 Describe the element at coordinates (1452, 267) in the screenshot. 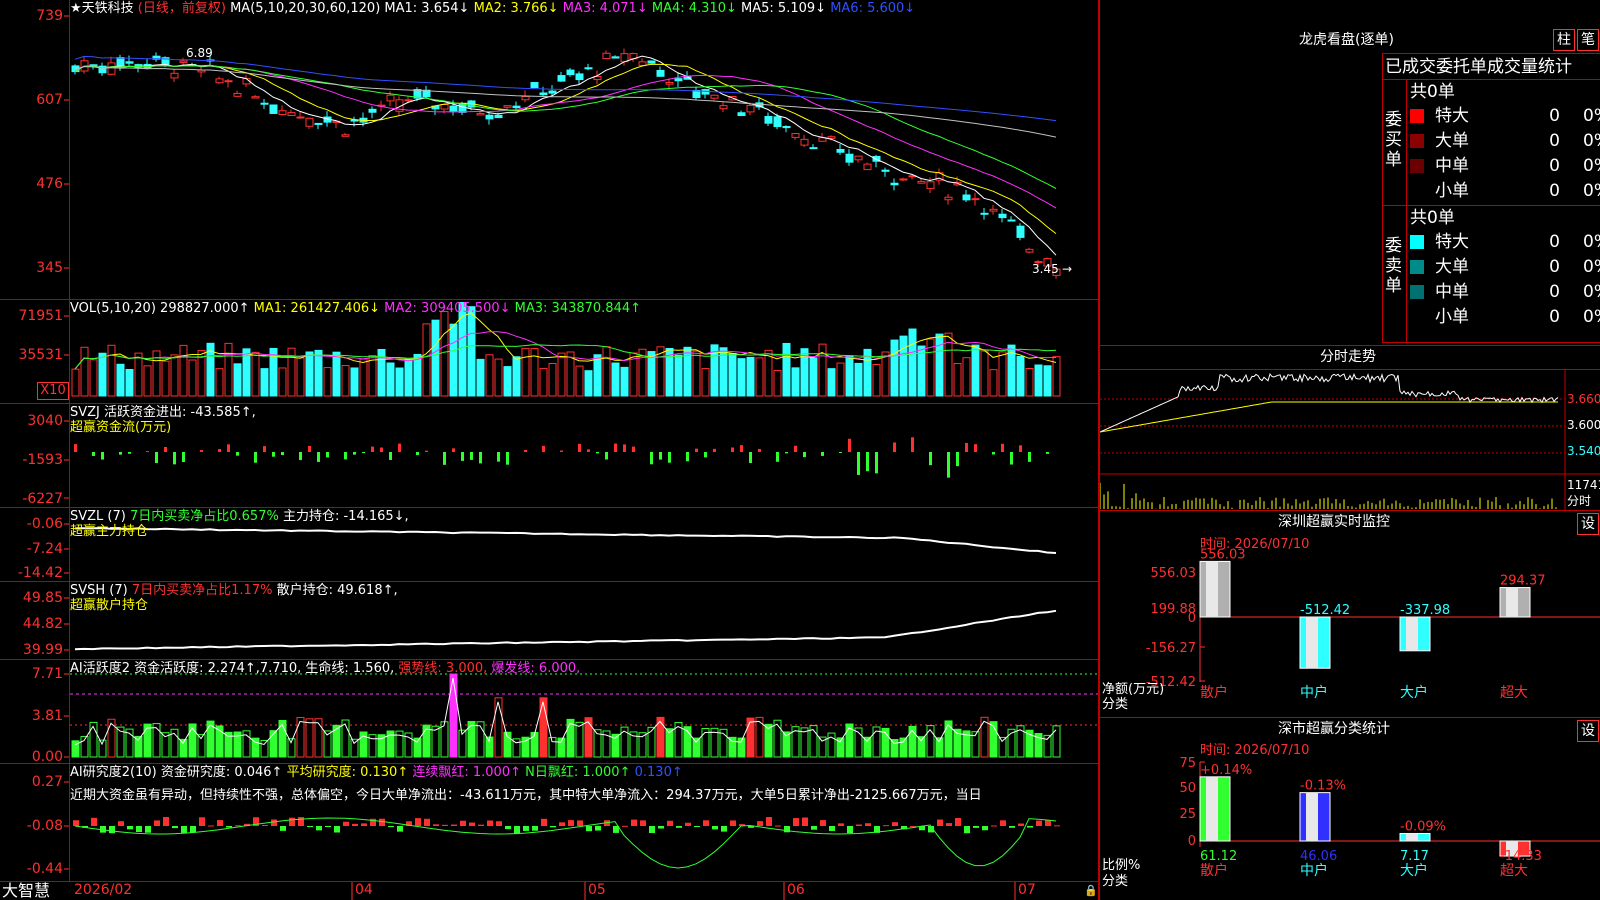

I see `order-type: 大单` at that location.